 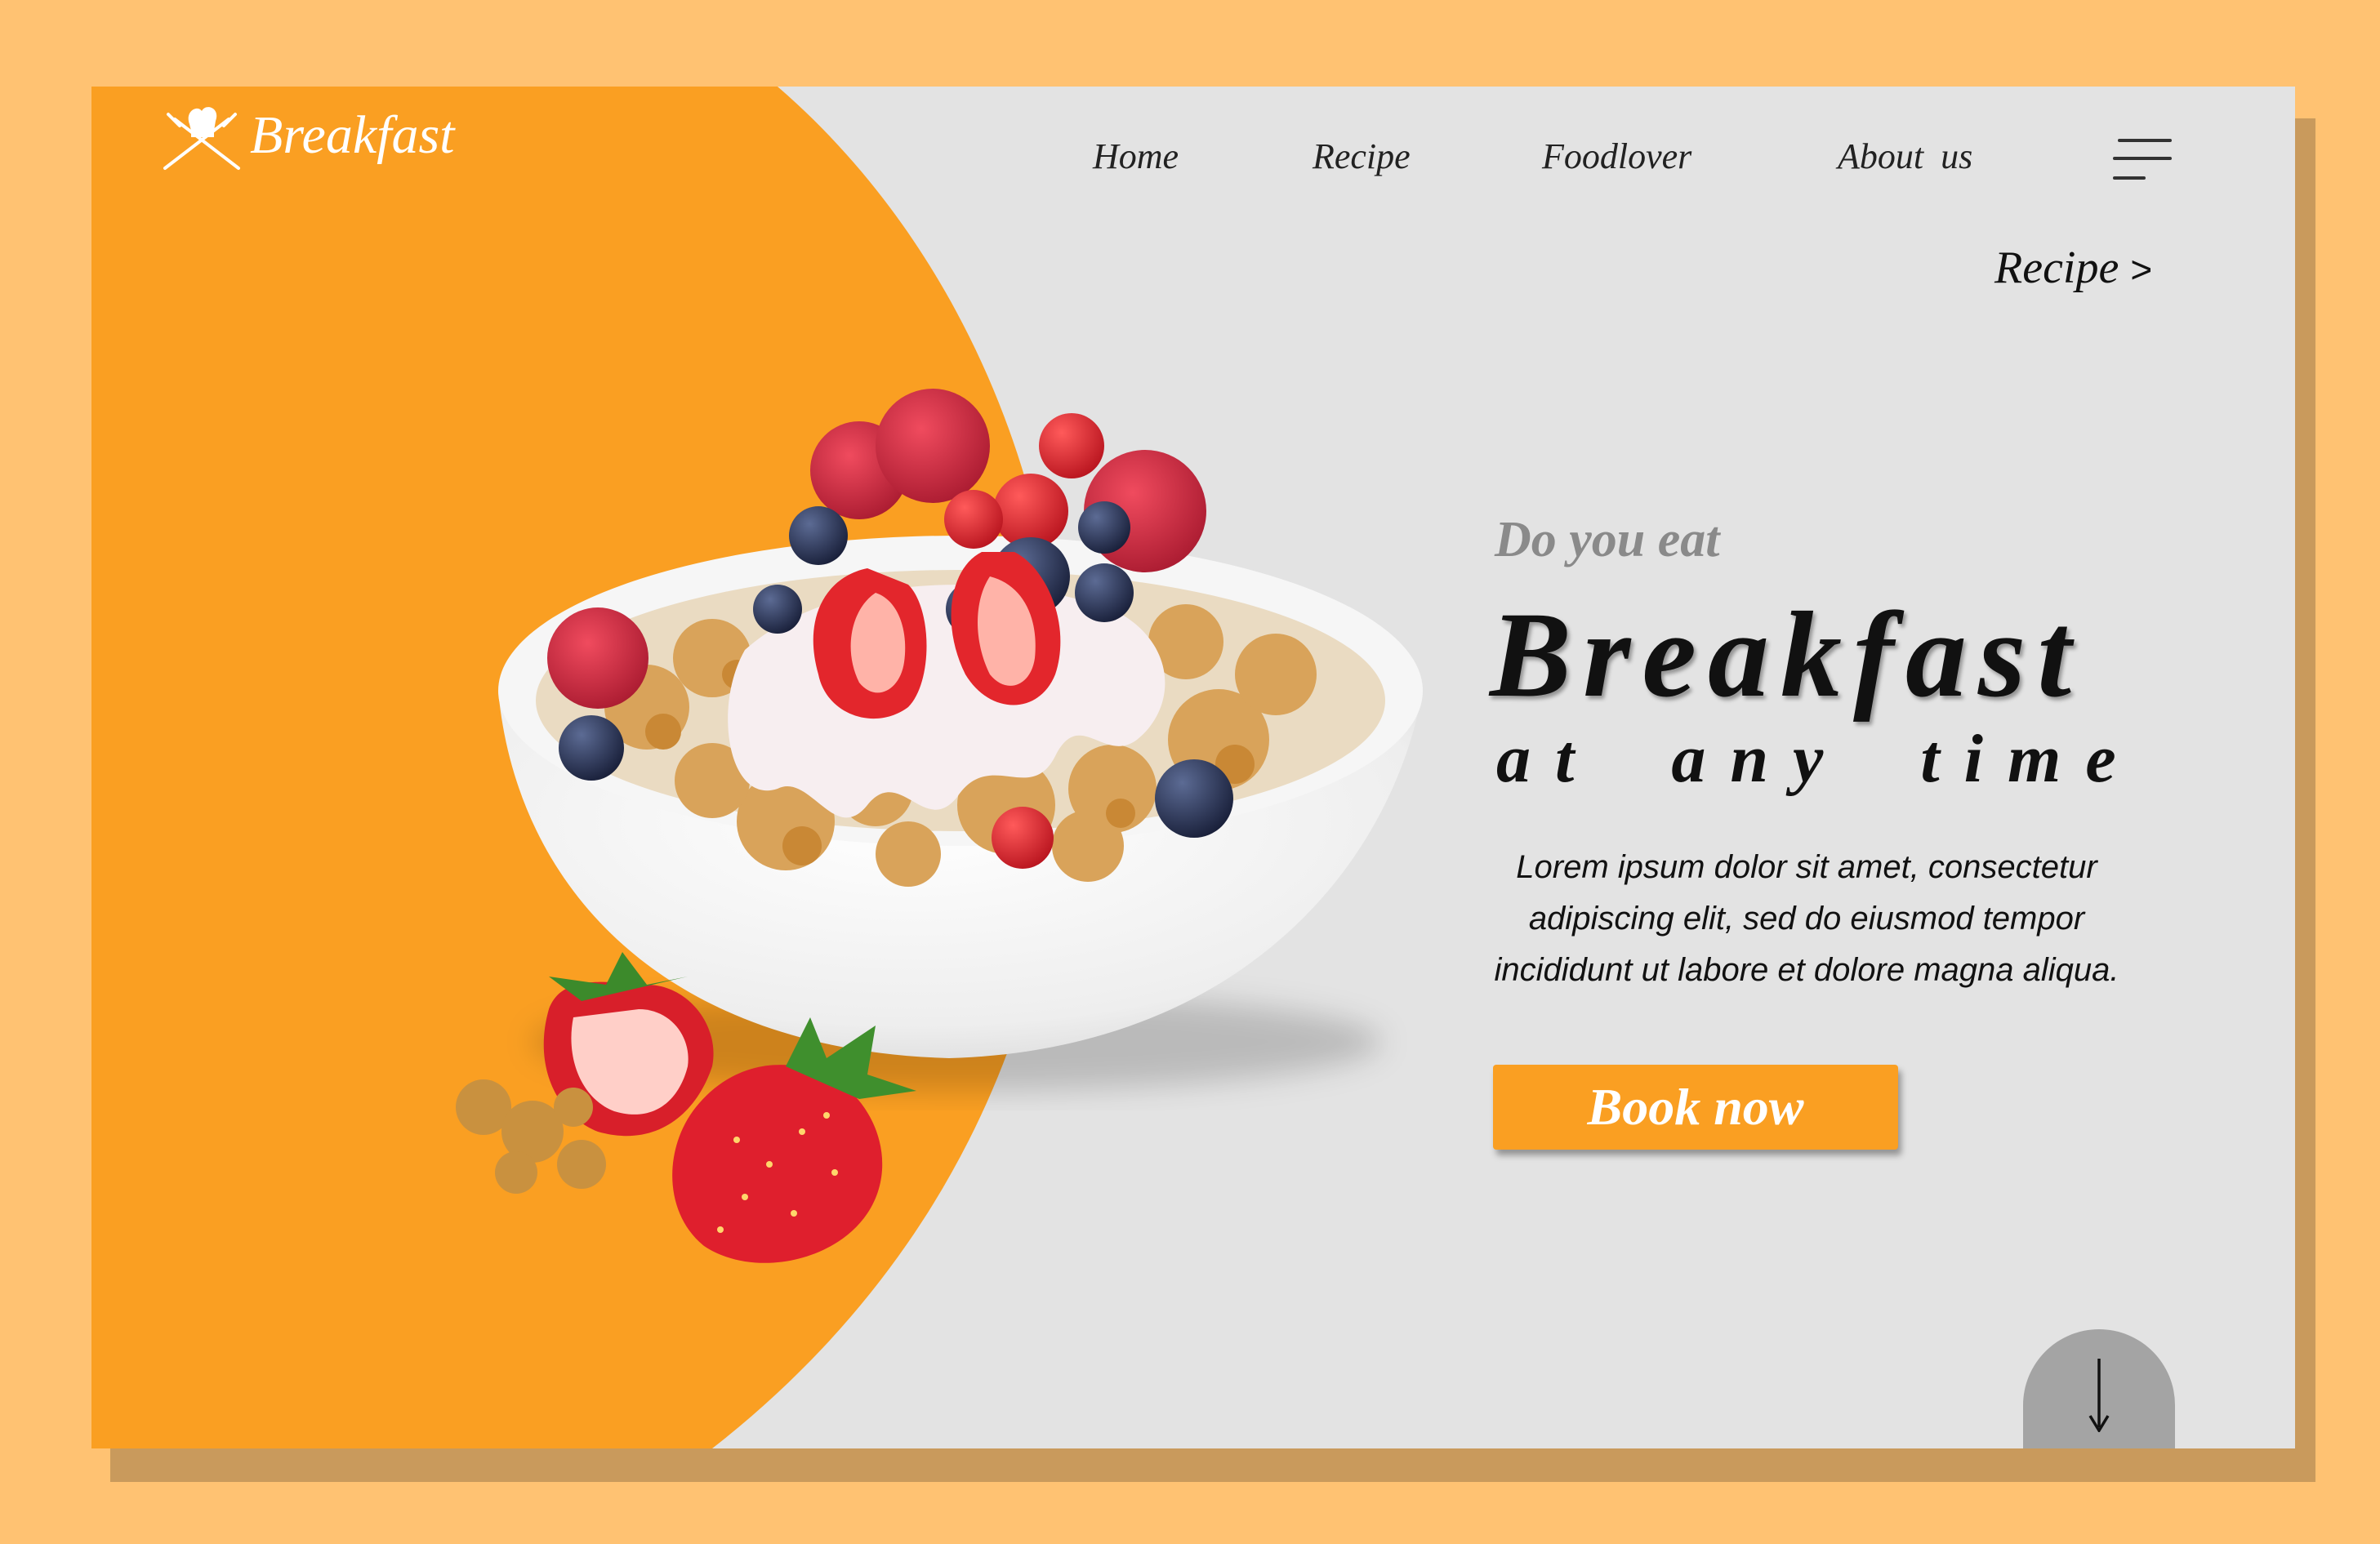 I want to click on nav-item-about-us: About us, so click(x=1905, y=156).